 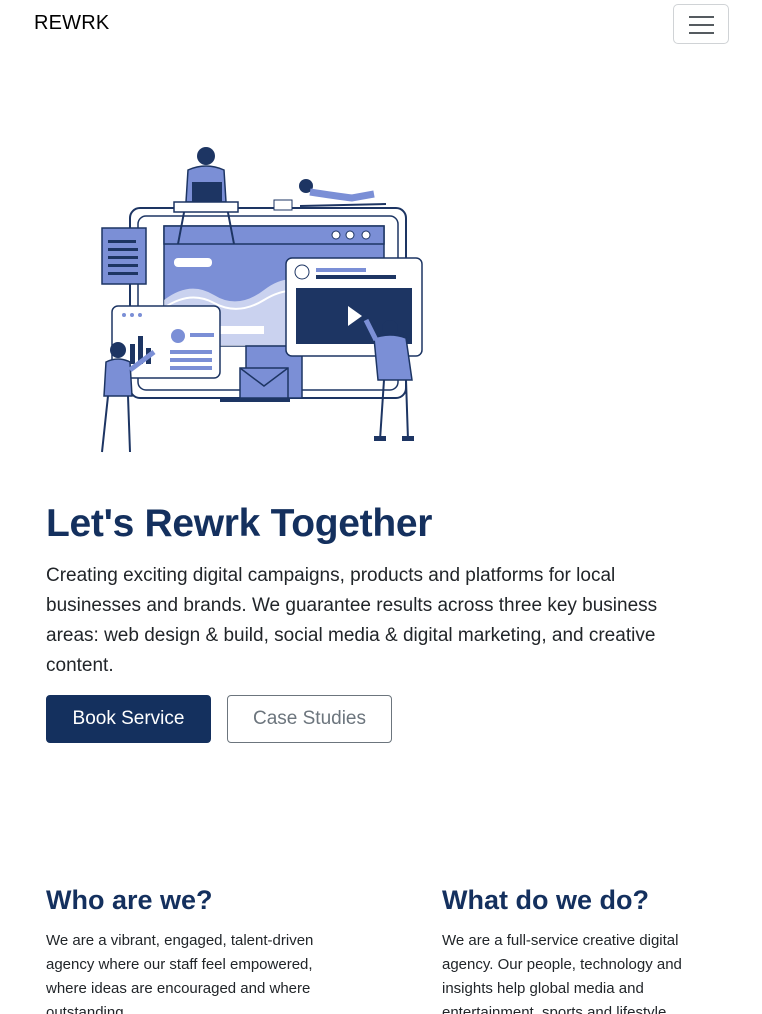 I want to click on brand-logo: REWRK, so click(x=71, y=23).